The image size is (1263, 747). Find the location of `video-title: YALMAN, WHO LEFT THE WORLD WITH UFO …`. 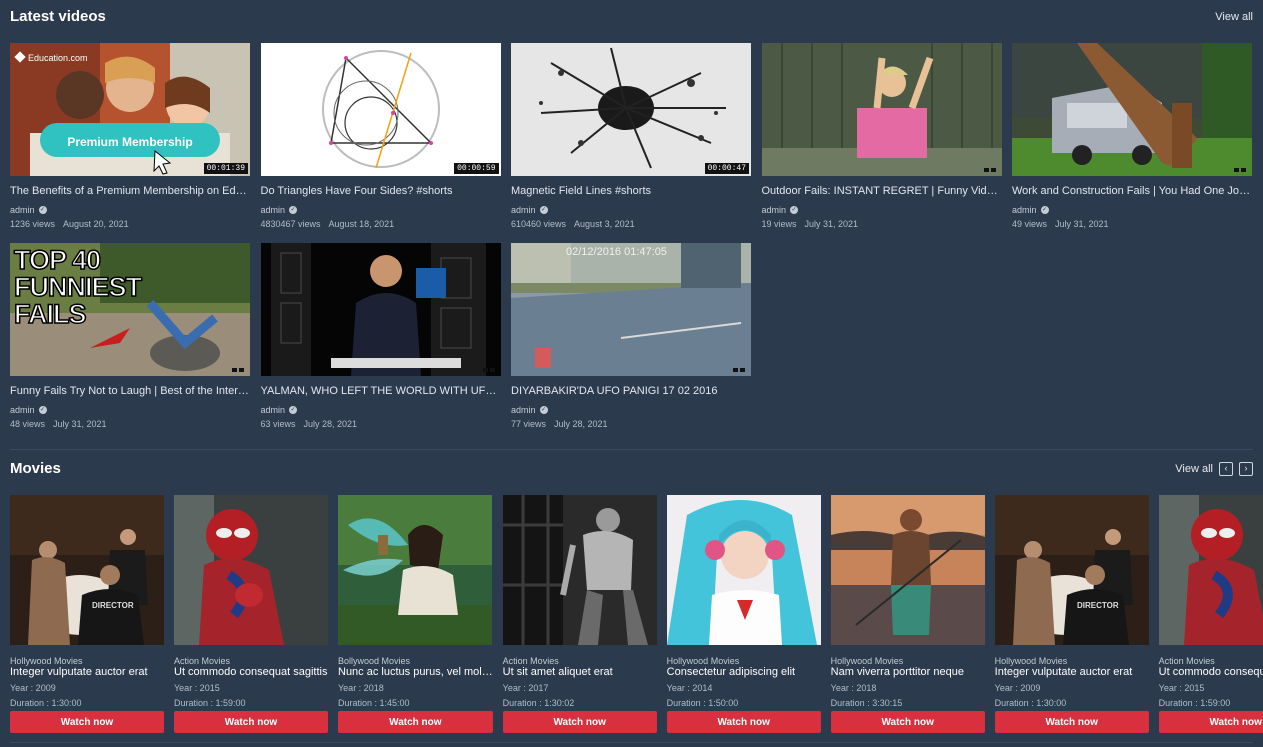

video-title: YALMAN, WHO LEFT THE WORLD WITH UFO … is located at coordinates (381, 391).